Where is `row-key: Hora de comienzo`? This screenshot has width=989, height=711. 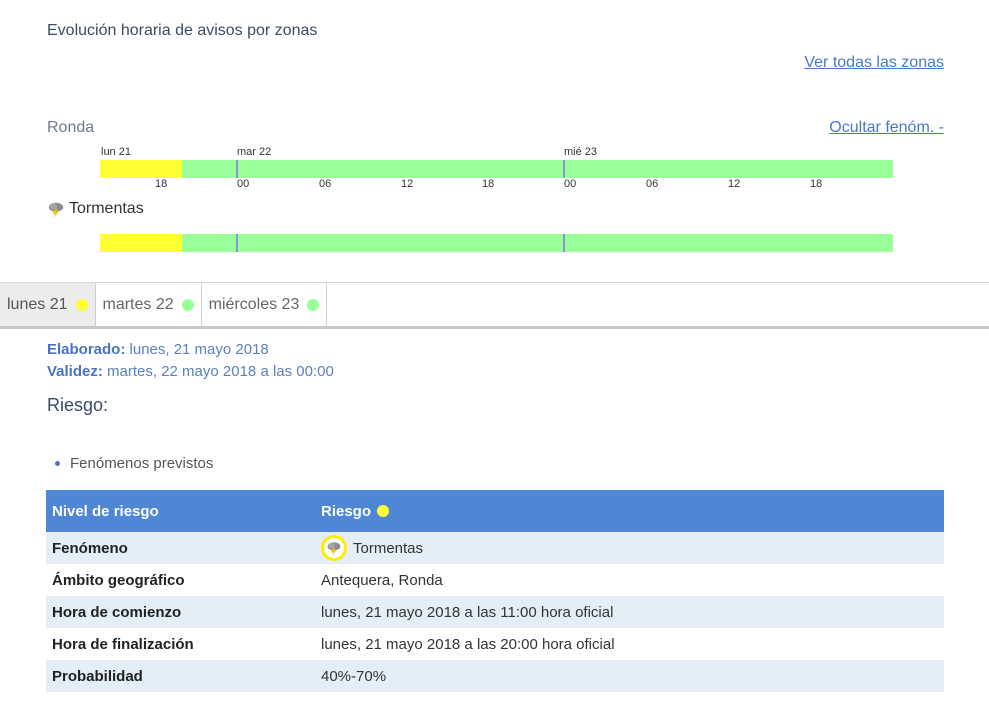
row-key: Hora de comienzo is located at coordinates (180, 612).